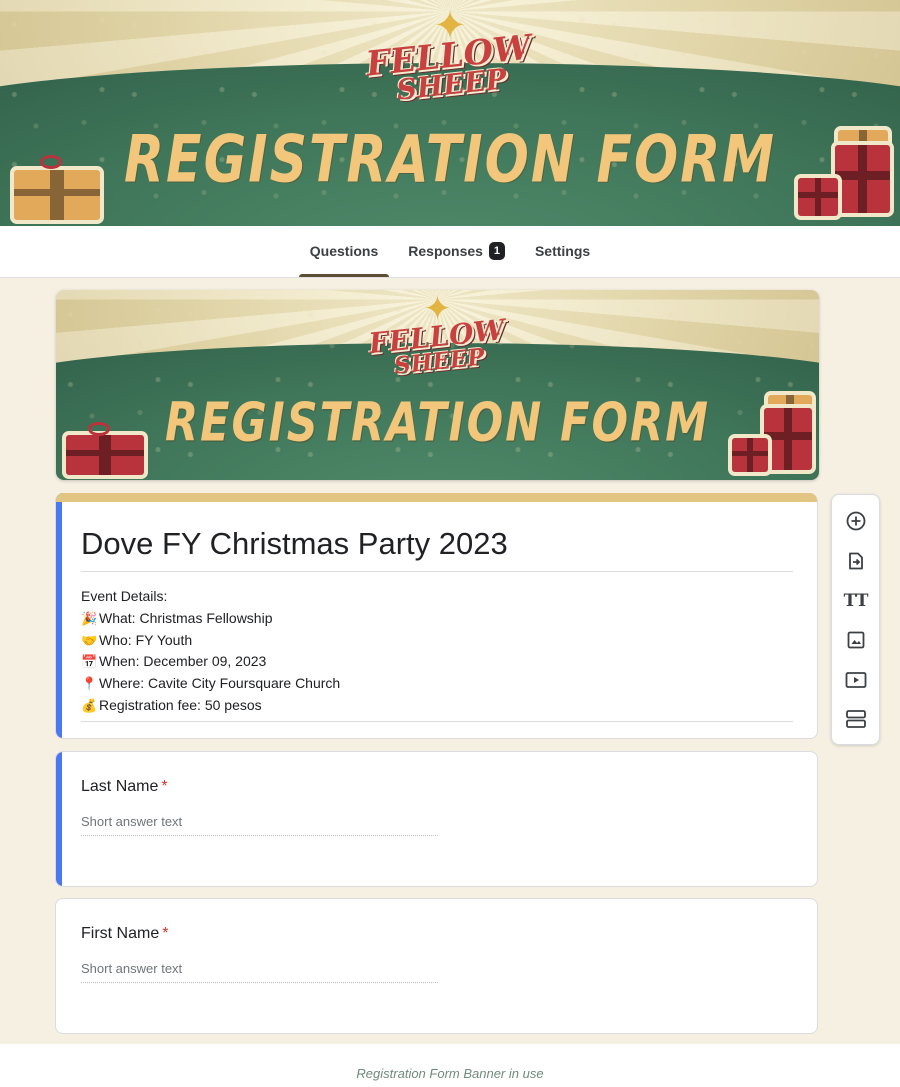  Describe the element at coordinates (146, 639) in the screenshot. I see `desc-line-text: Who: FY Youth` at that location.